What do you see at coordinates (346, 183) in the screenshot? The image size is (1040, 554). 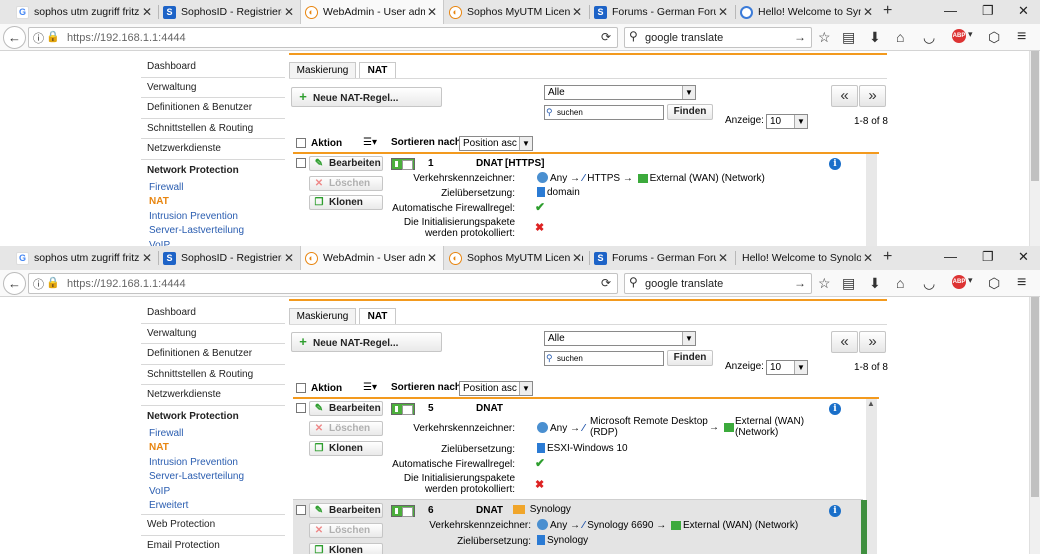 I see `delete-button: ✕ Löschen` at bounding box center [346, 183].